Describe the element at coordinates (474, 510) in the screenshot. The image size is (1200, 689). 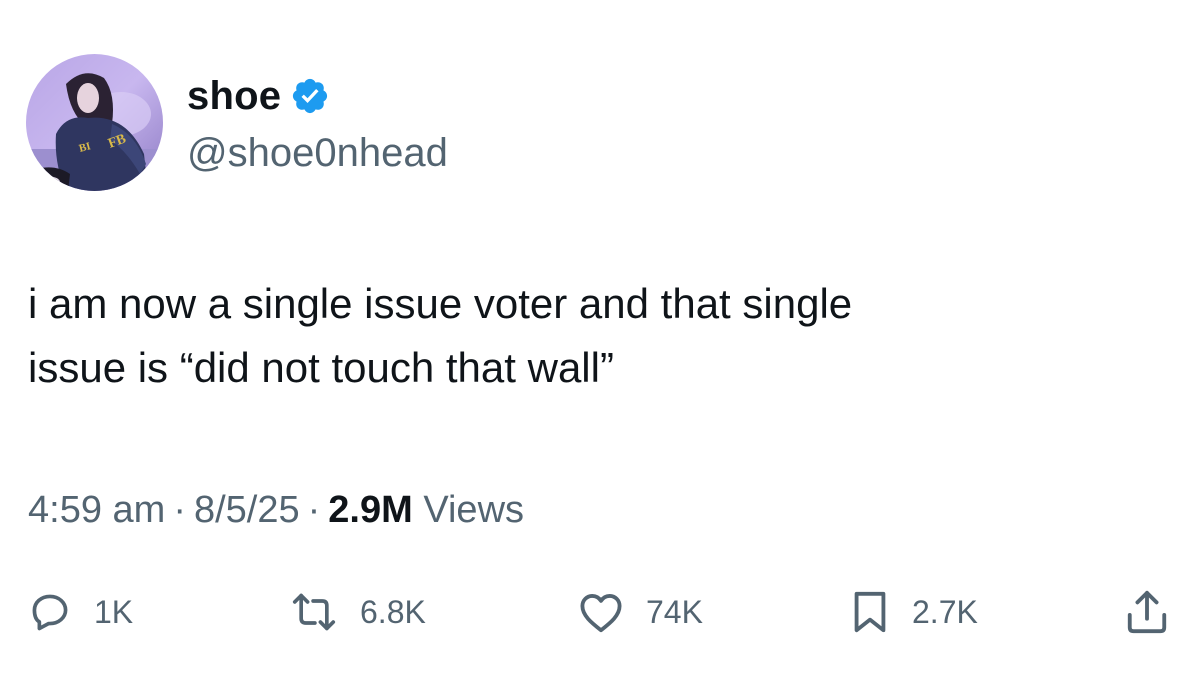
I see `views-label: Views` at that location.